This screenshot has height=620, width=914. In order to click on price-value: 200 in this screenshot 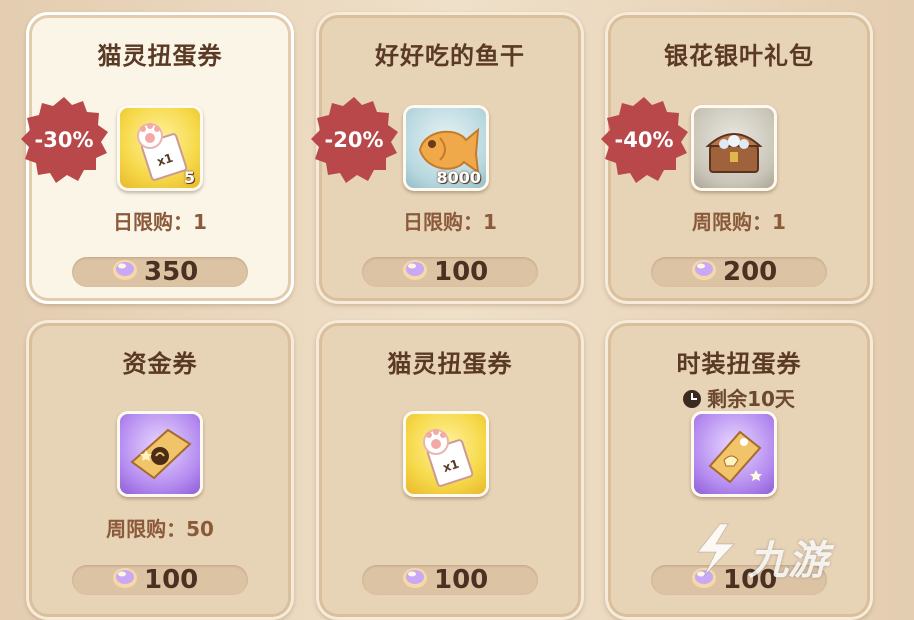, I will do `click(750, 272)`.